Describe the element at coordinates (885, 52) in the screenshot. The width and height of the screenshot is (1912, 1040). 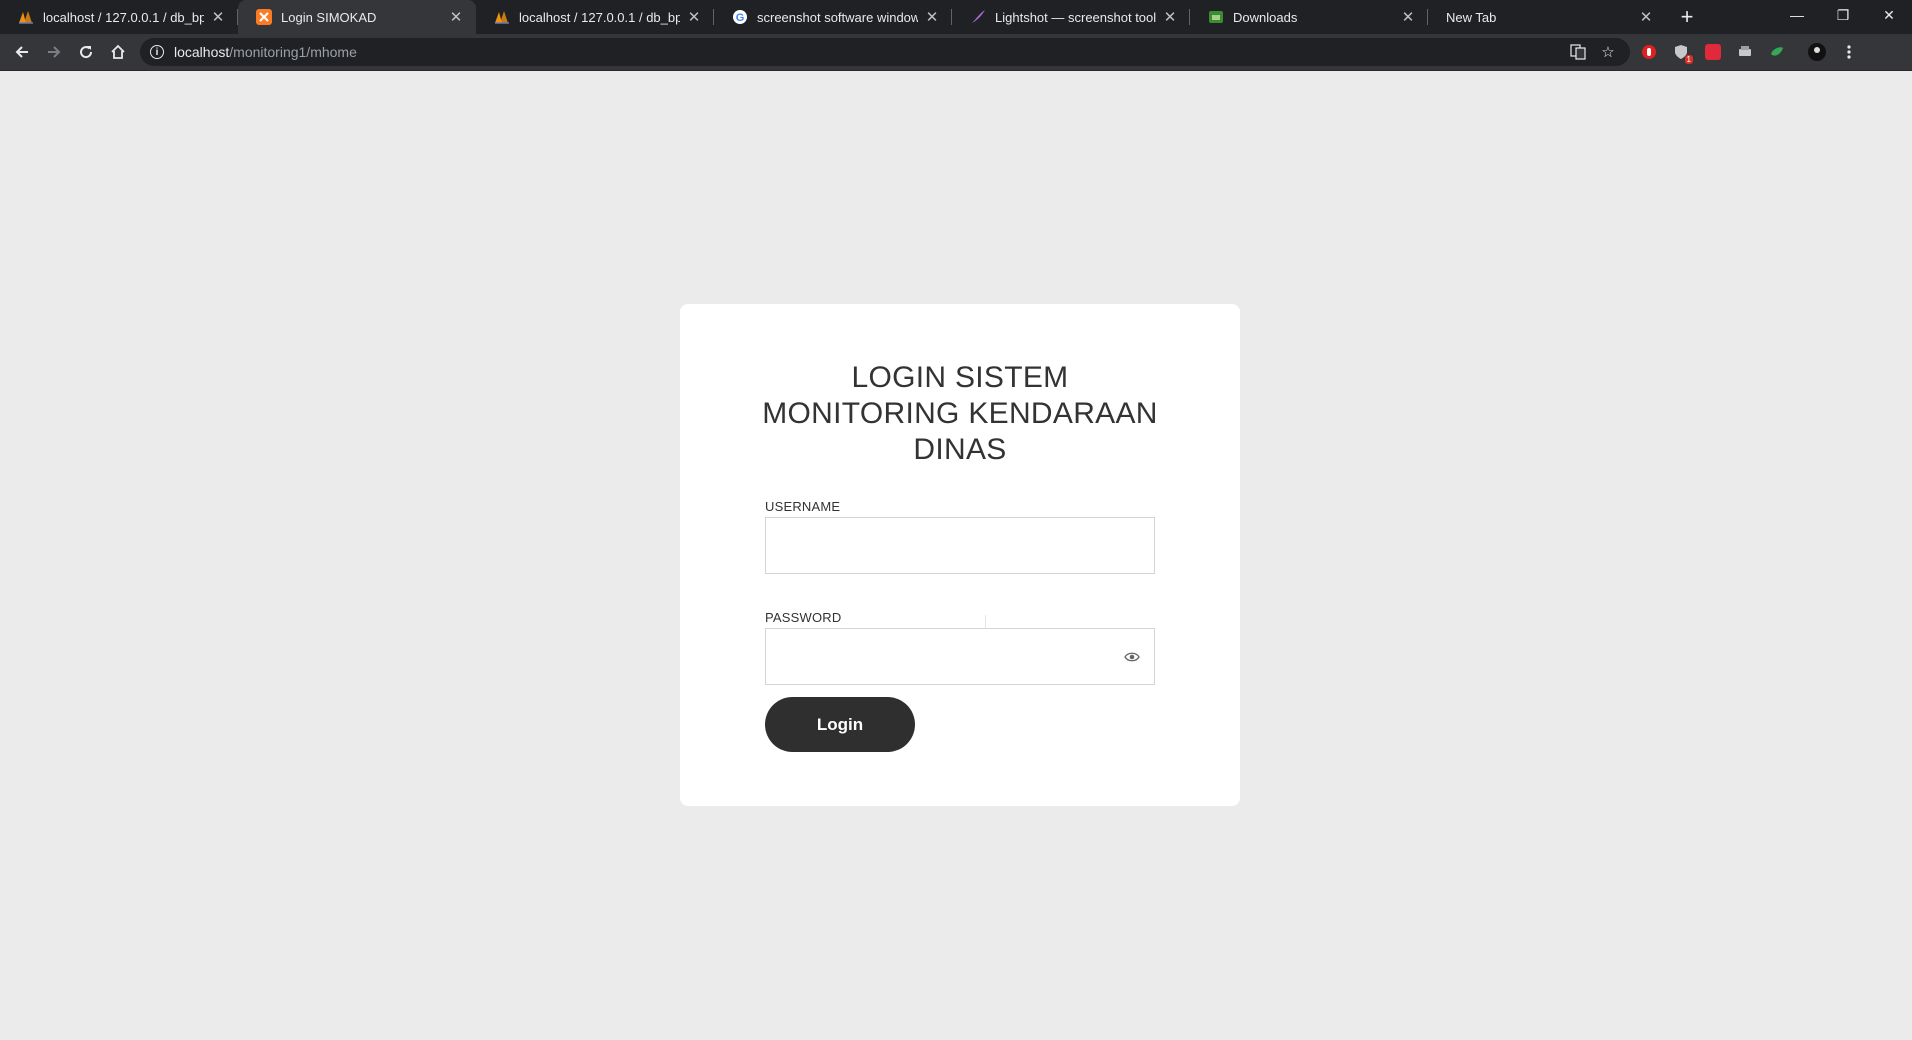
I see `address-bar: i localhost/monitoring1/mhome ☆` at that location.